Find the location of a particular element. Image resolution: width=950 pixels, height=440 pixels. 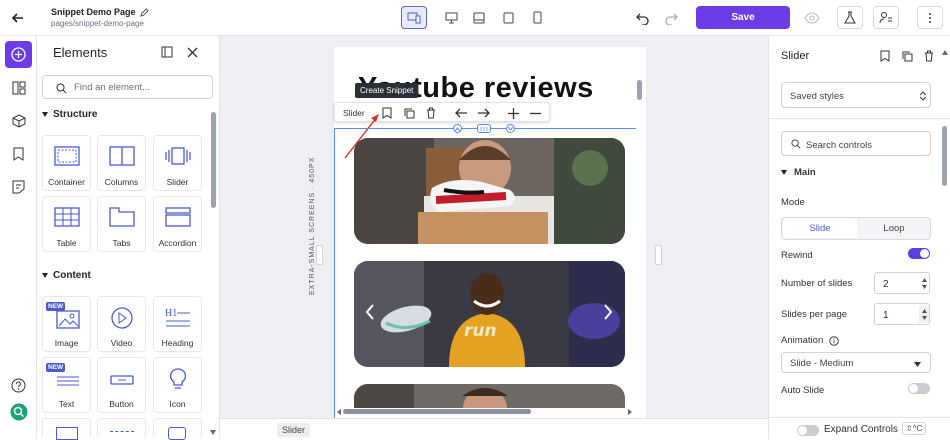

more-options-button is located at coordinates (930, 17).